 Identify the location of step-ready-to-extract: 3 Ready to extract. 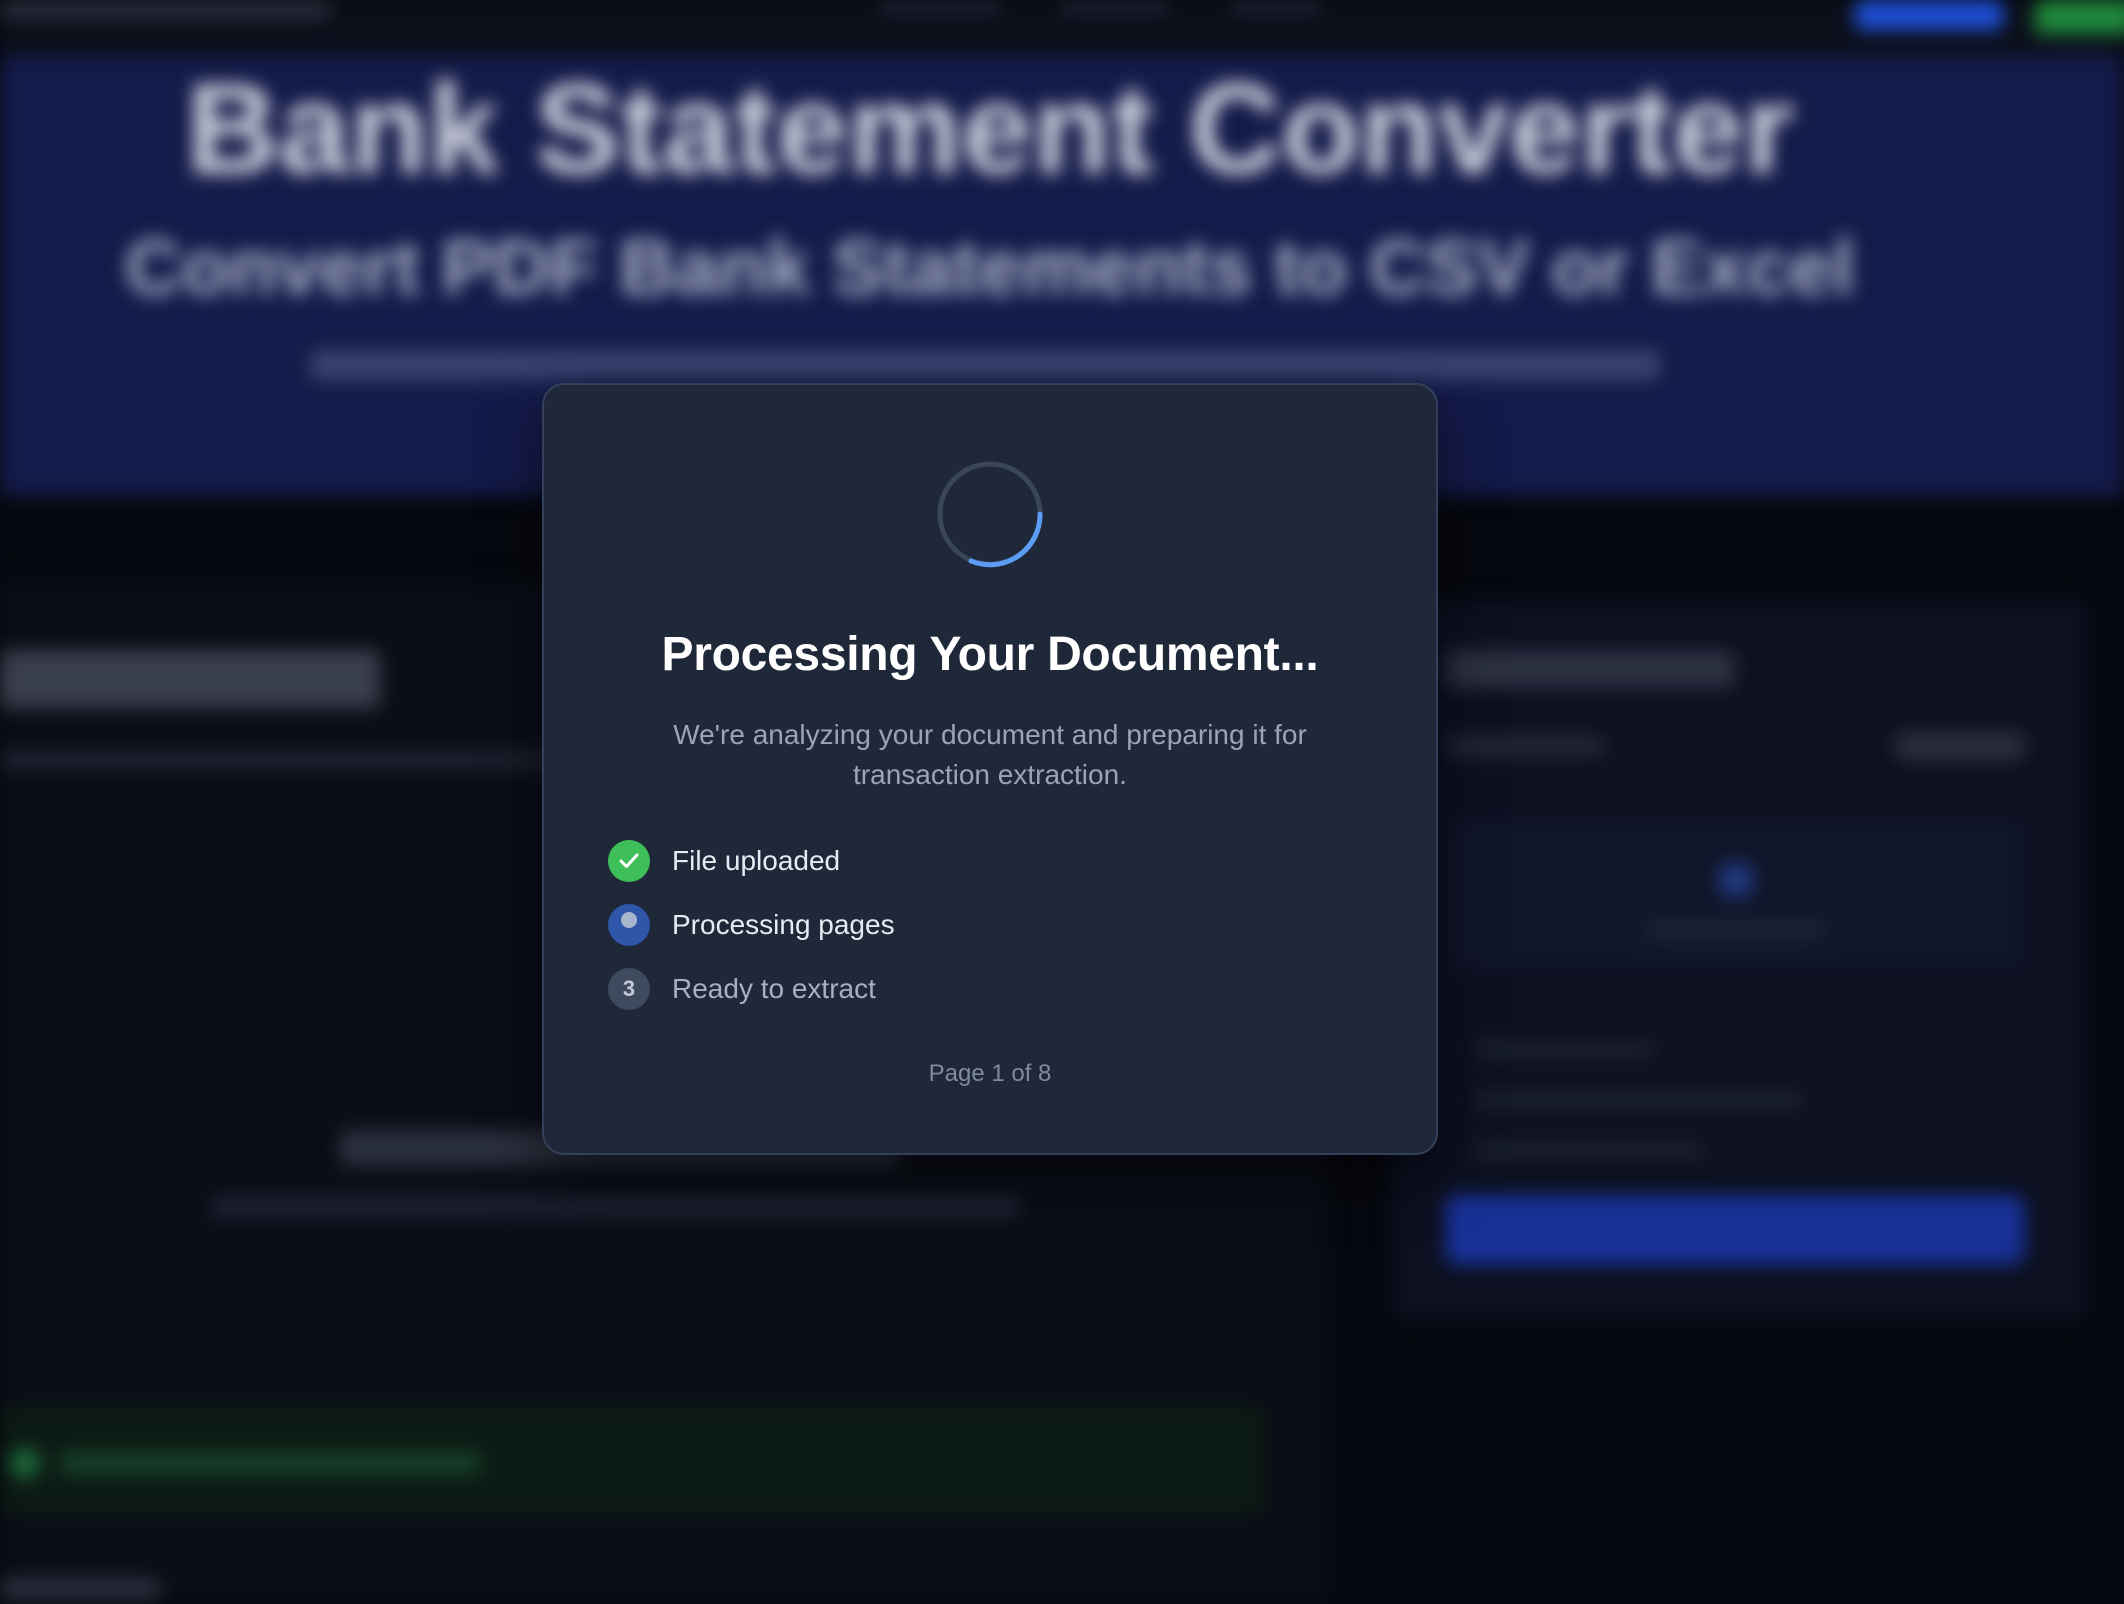
(988, 989).